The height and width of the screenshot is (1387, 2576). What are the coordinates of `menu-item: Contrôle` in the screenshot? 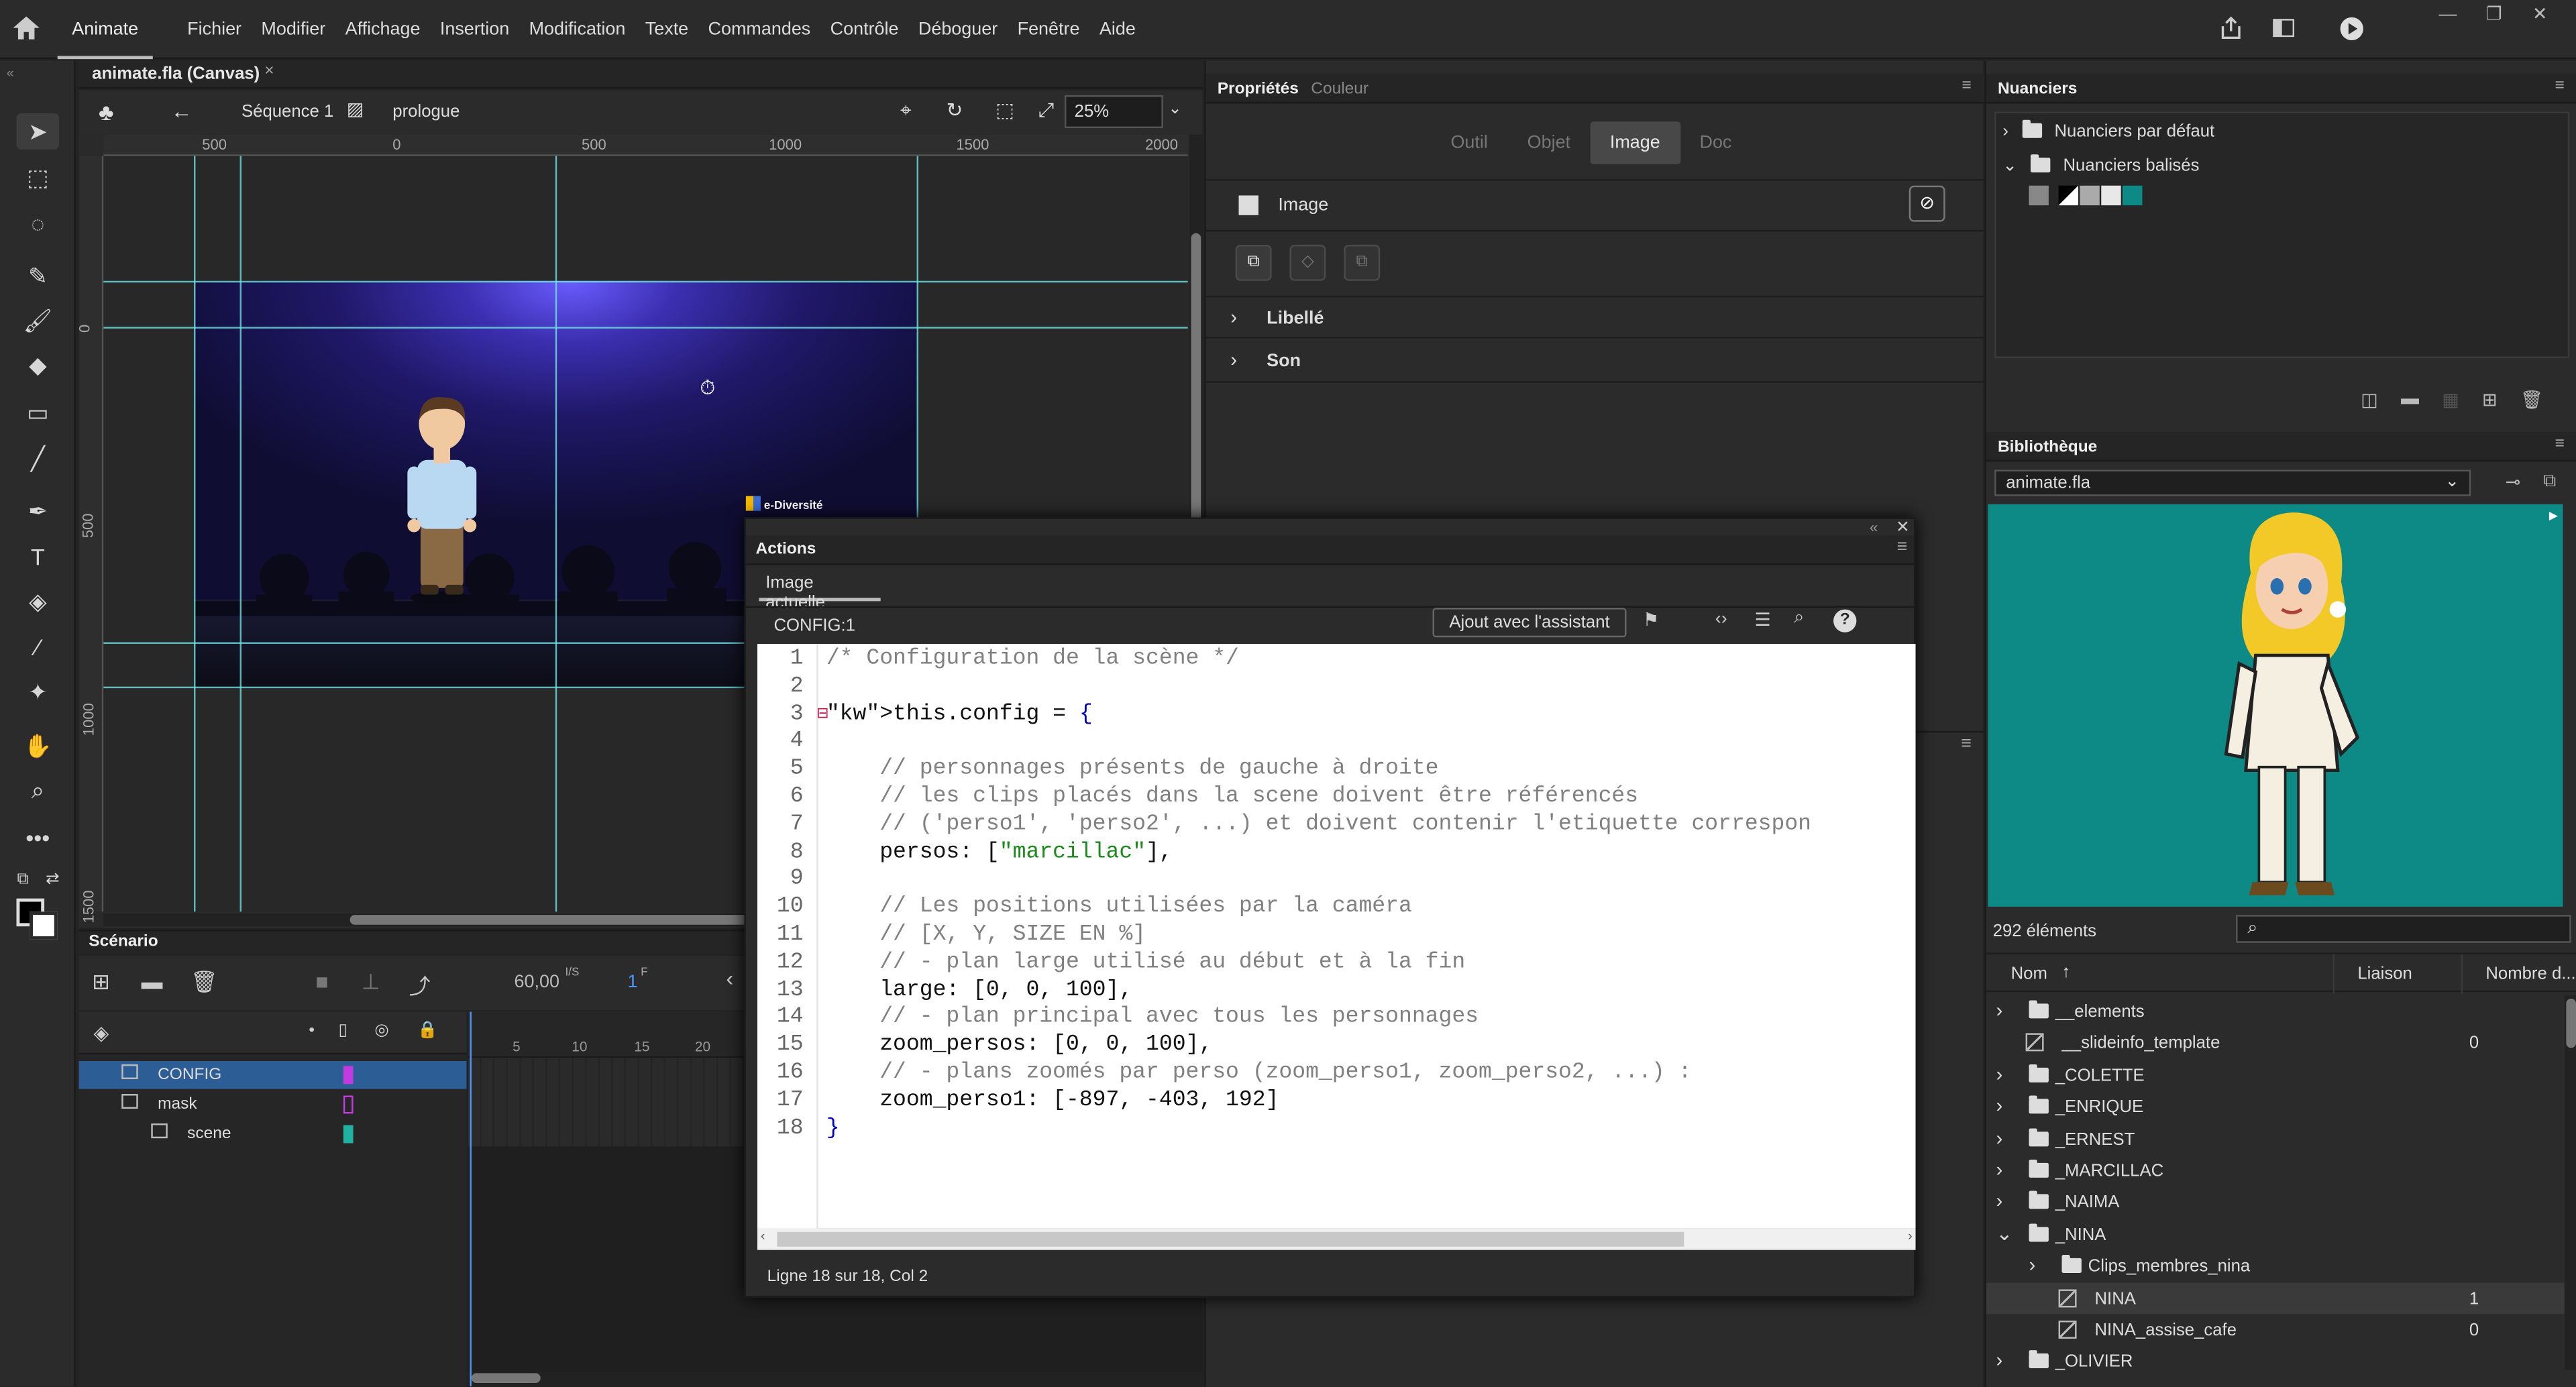 It's located at (864, 29).